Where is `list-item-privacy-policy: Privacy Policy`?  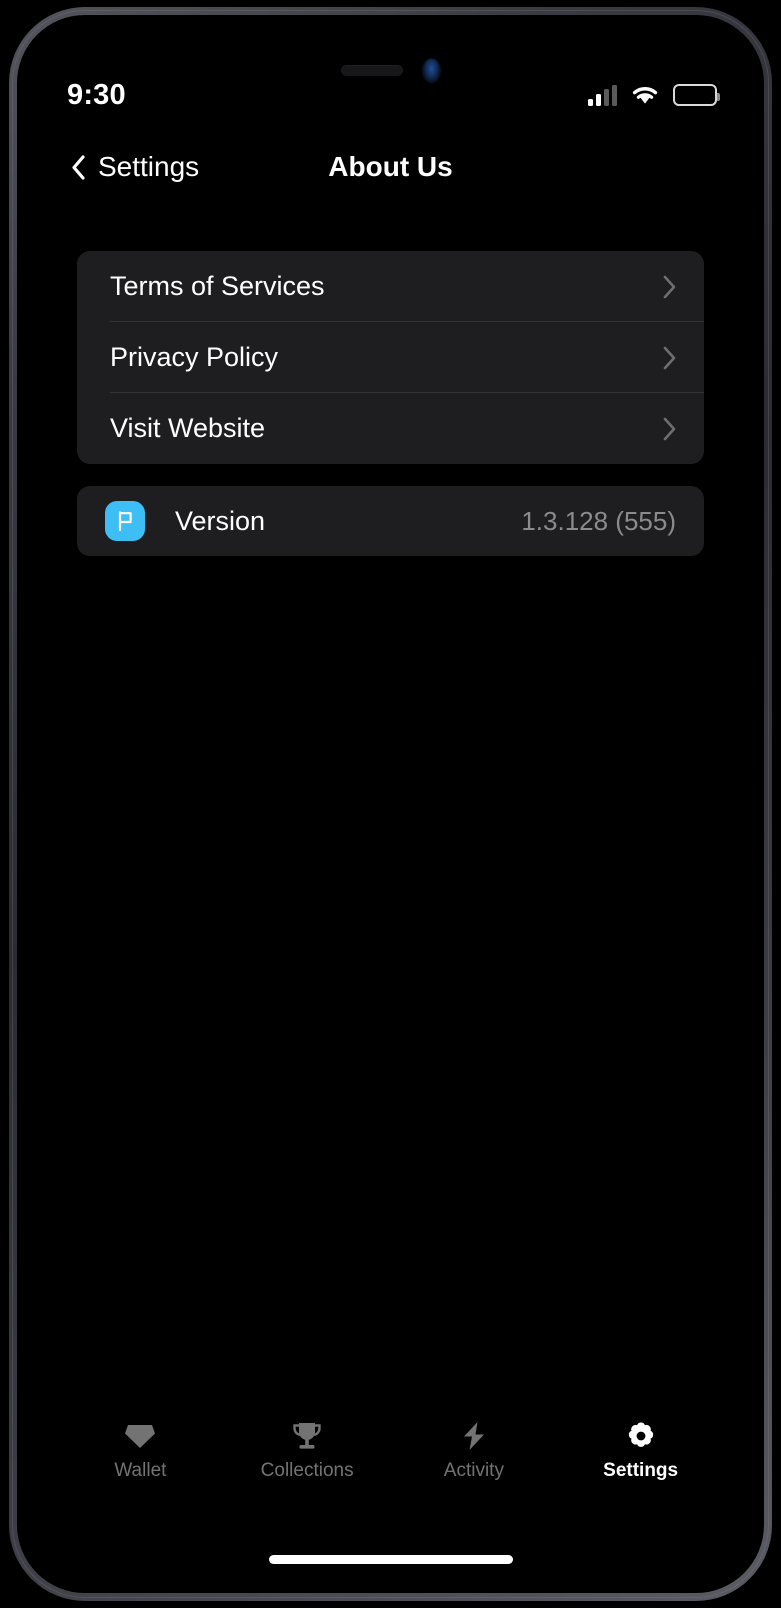 list-item-privacy-policy: Privacy Policy is located at coordinates (390, 357).